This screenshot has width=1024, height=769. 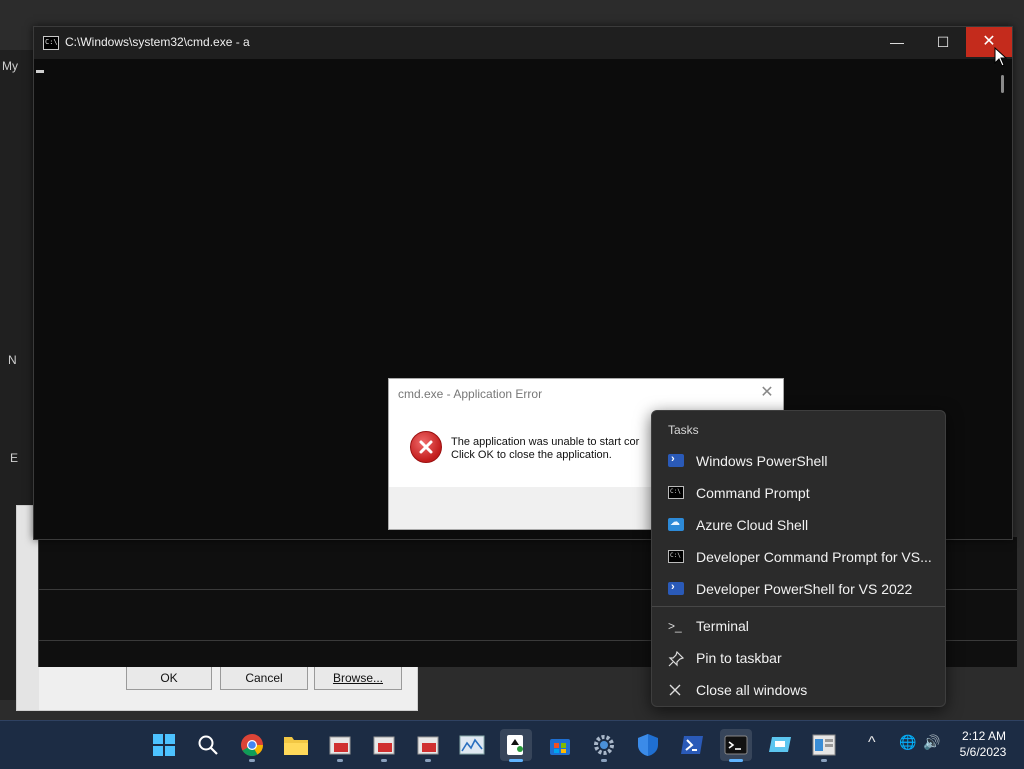 I want to click on solitaire-icon, so click(x=515, y=745).